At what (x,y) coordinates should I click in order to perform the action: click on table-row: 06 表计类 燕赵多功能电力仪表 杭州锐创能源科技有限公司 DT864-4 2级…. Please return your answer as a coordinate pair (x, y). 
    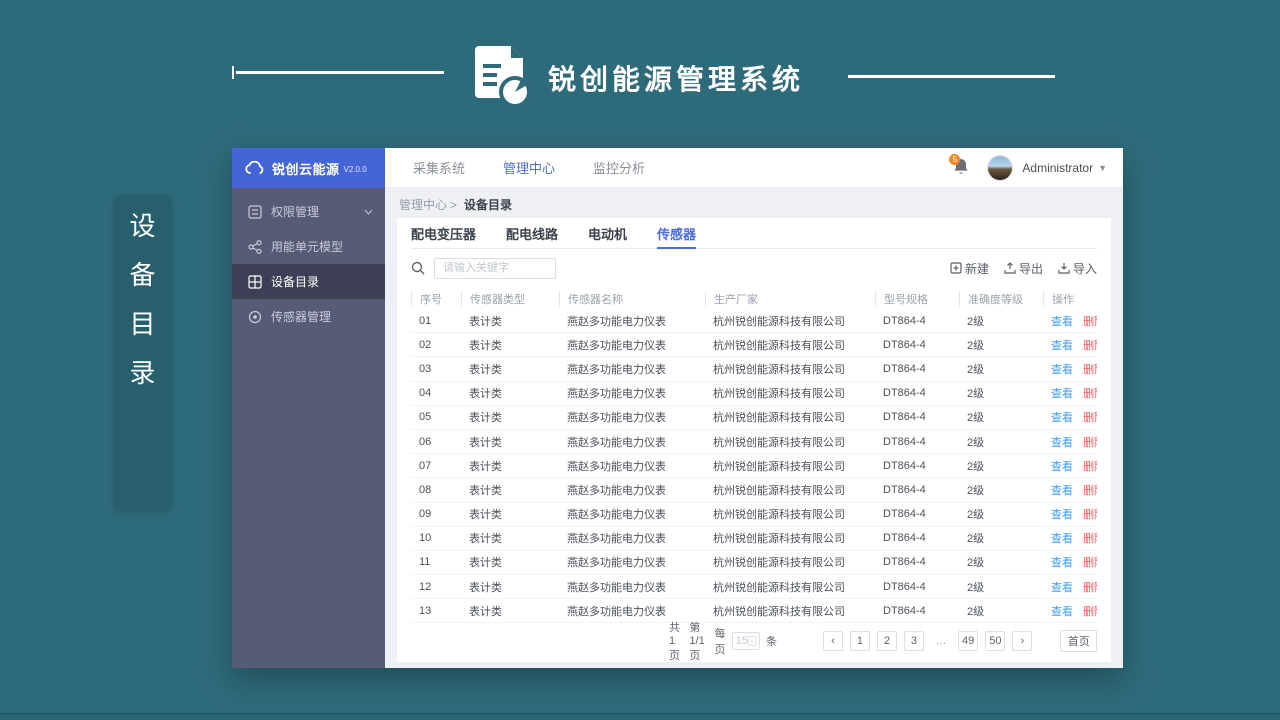
    Looking at the image, I should click on (754, 442).